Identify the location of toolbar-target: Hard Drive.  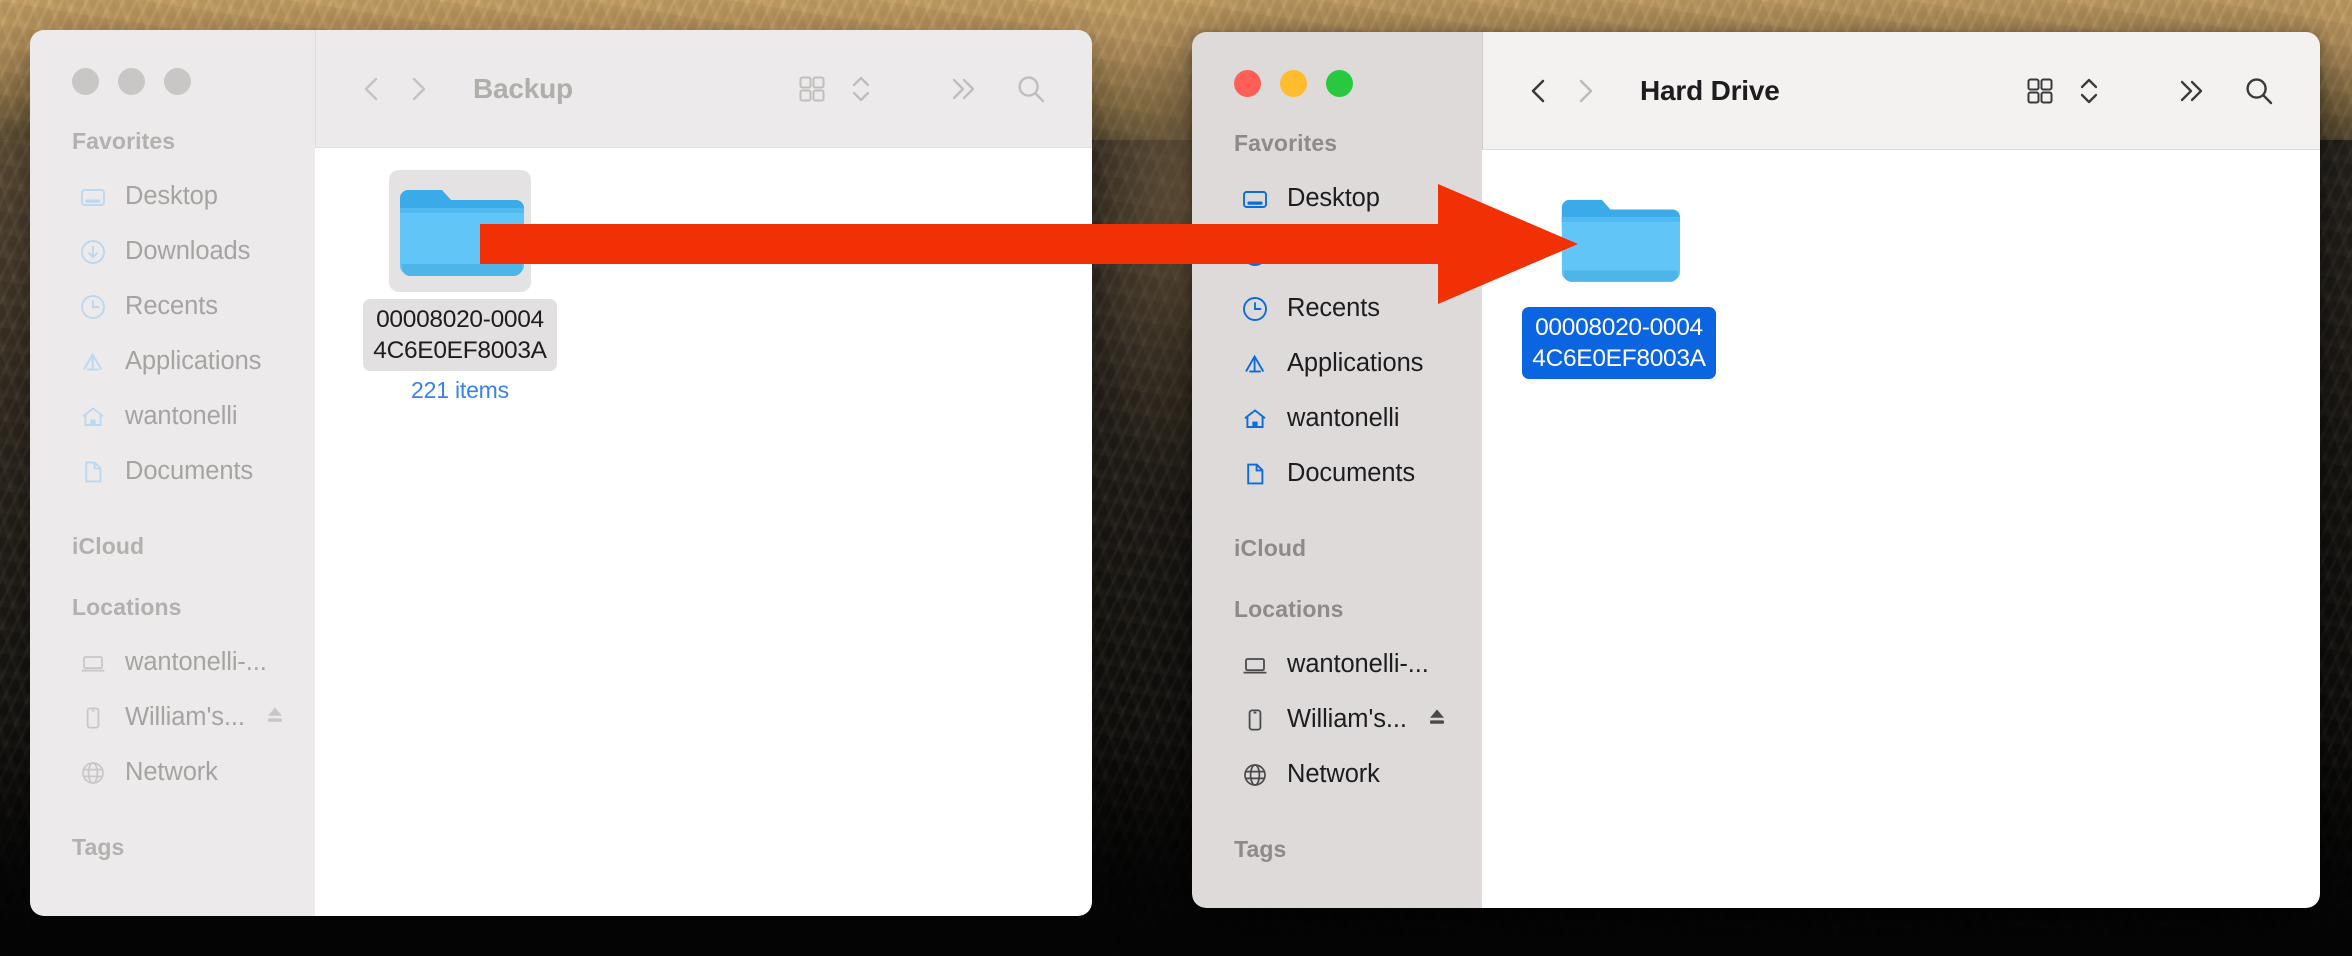
(1901, 91).